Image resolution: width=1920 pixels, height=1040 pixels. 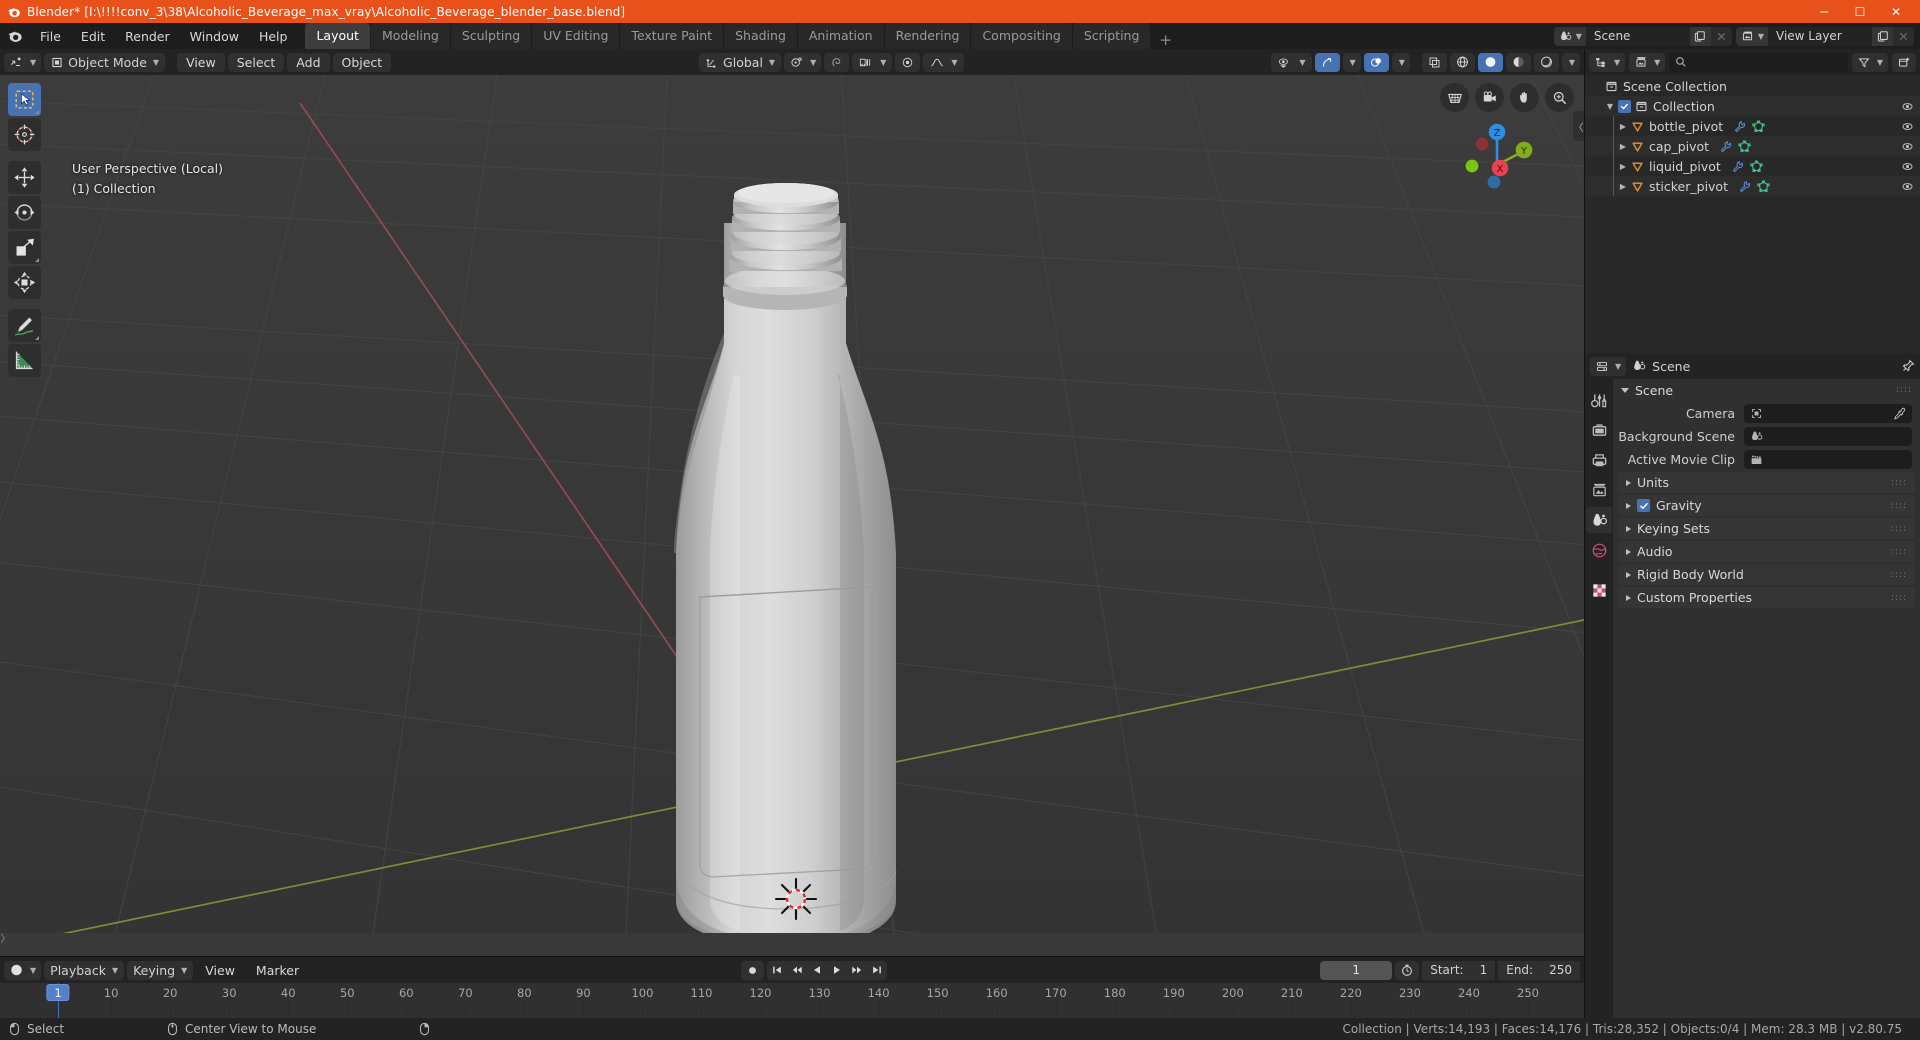 I want to click on auto-keying-toggle, so click(x=1407, y=970).